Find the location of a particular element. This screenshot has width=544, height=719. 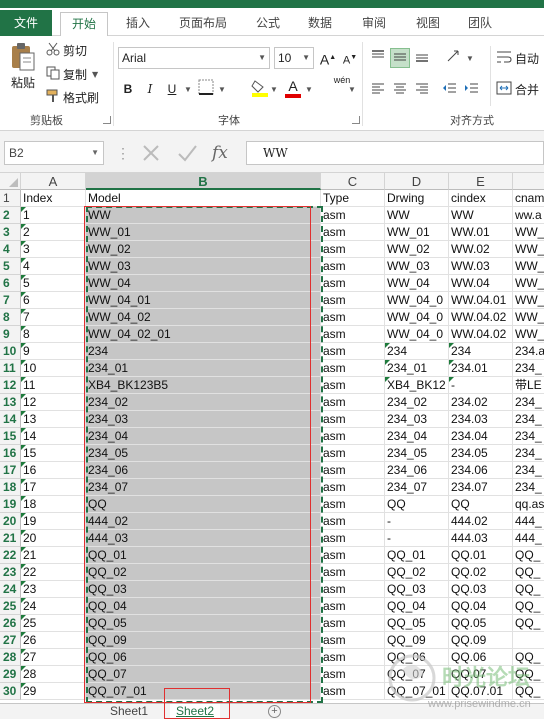

row-header: 26 is located at coordinates (10, 623).